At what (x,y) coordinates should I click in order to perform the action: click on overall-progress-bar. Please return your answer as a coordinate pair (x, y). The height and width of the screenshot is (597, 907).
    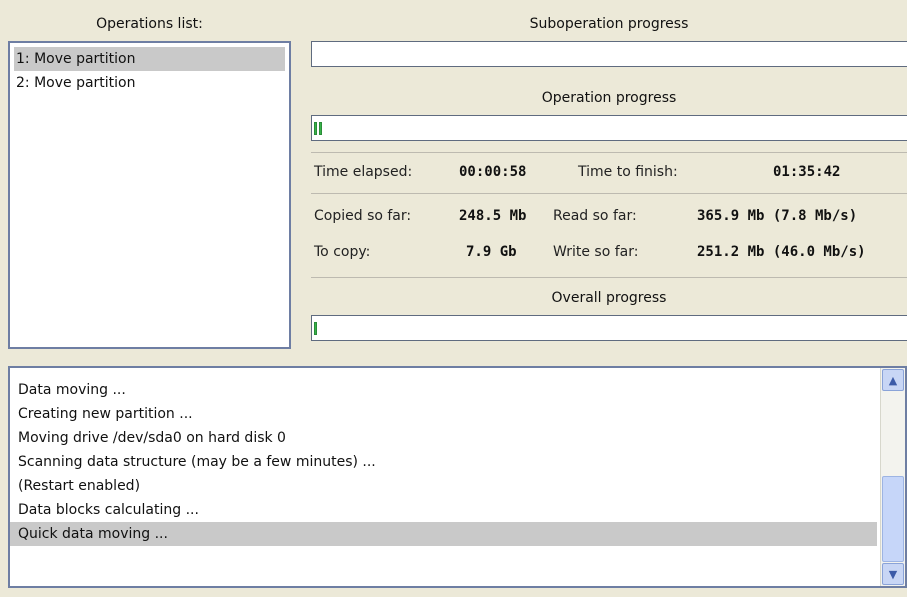
    Looking at the image, I should click on (609, 328).